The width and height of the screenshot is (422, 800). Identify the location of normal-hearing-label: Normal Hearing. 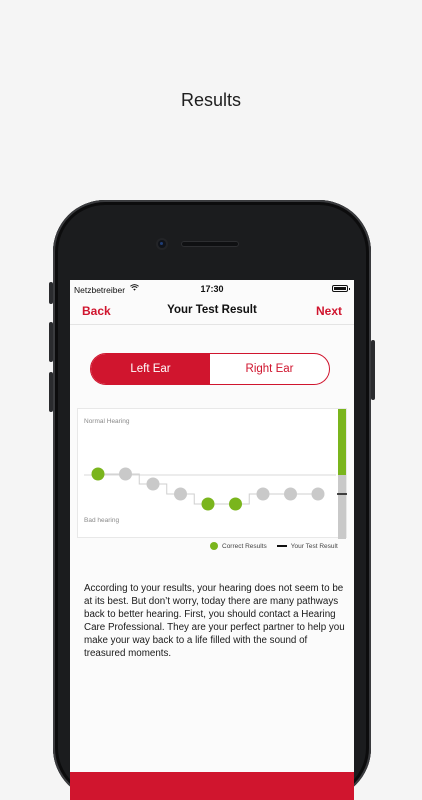
(107, 421).